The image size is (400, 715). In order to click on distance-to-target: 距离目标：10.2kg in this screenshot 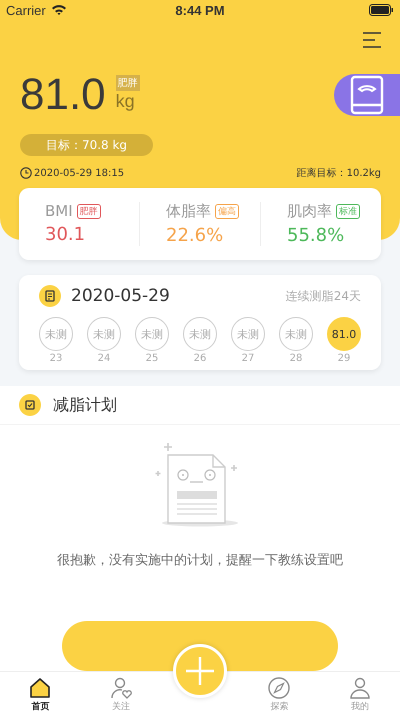, I will do `click(338, 173)`.